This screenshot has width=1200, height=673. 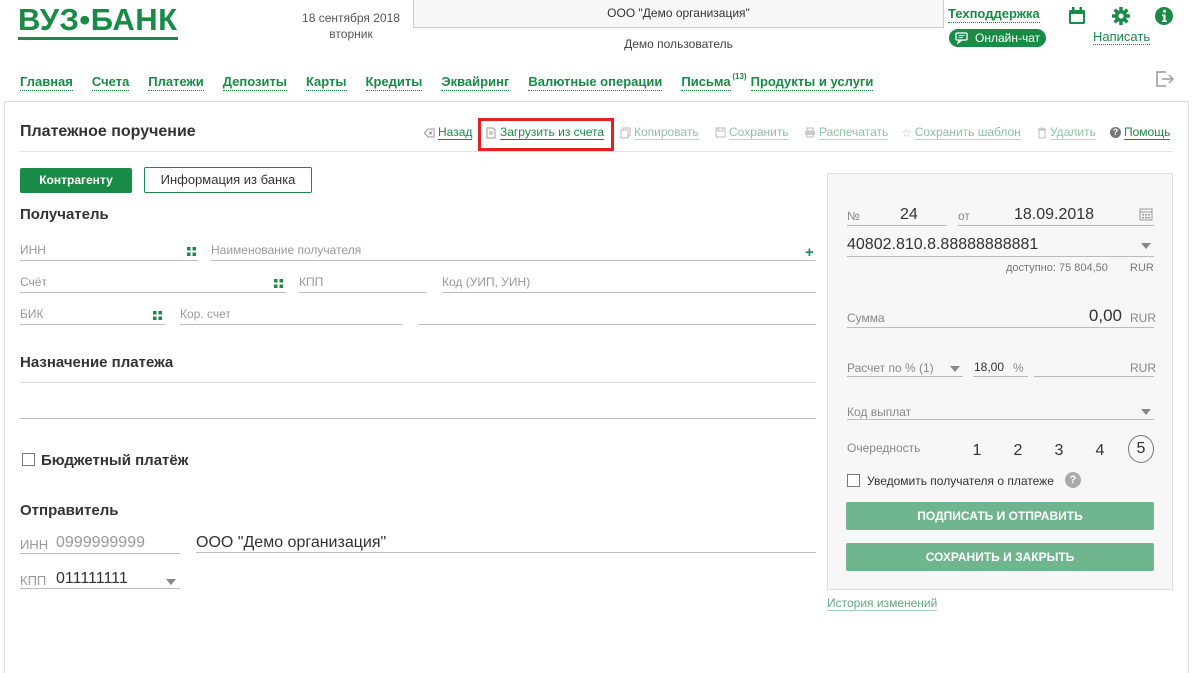 I want to click on priority-option-5-selected: 5, so click(x=1141, y=449).